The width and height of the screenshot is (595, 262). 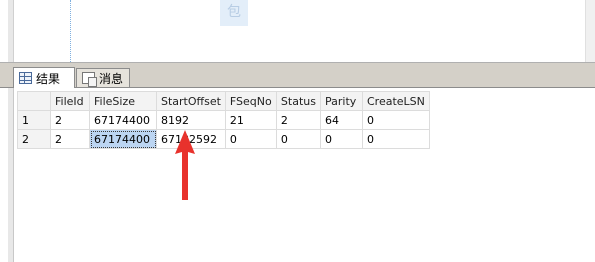 What do you see at coordinates (234, 13) in the screenshot?
I see `editor-glyph: 包` at bounding box center [234, 13].